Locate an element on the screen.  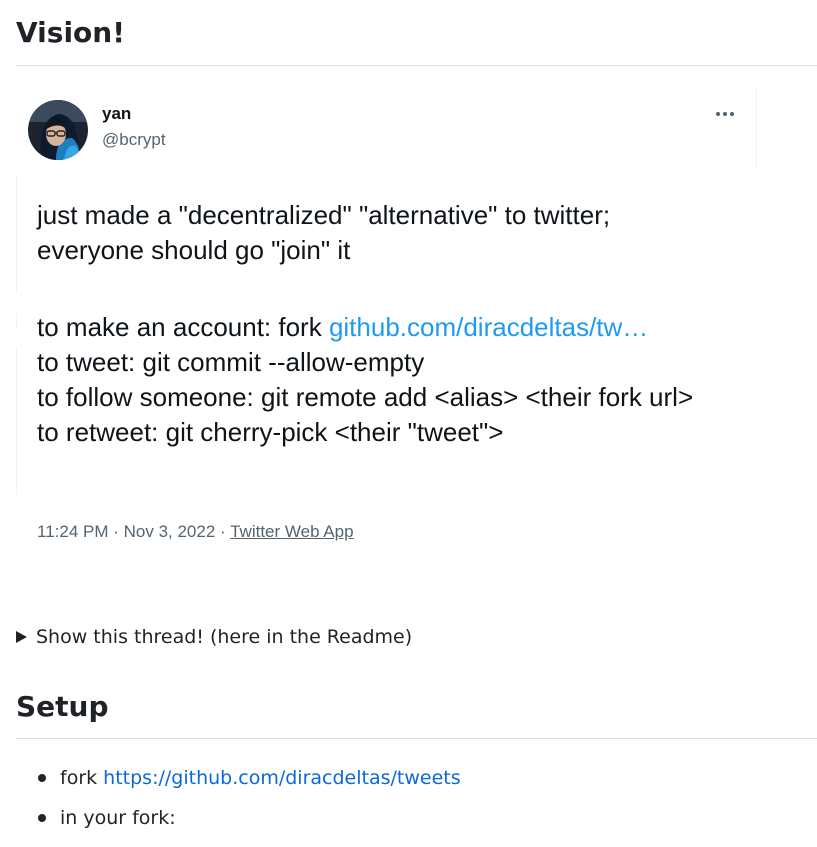
ellipsis-icon is located at coordinates (725, 114).